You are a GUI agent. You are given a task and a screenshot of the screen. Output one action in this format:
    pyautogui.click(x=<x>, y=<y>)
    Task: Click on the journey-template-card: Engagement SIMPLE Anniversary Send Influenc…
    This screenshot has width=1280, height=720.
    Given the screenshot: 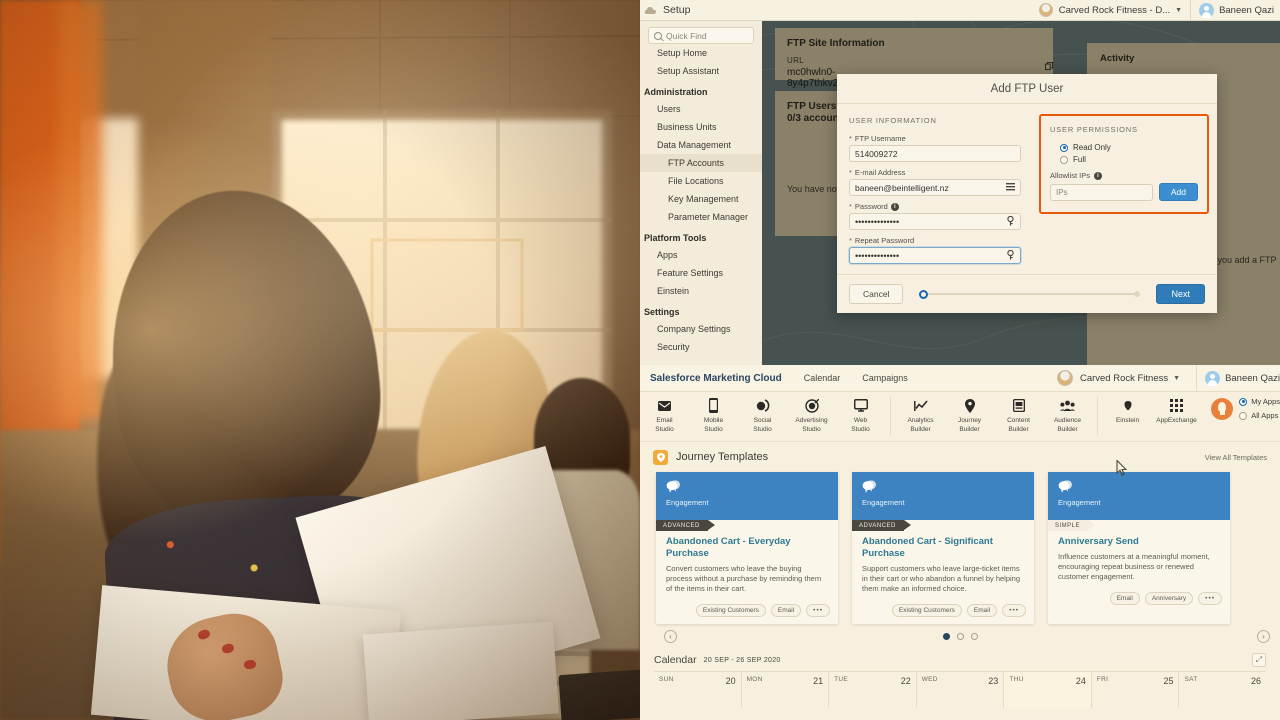 What is the action you would take?
    pyautogui.click(x=1139, y=548)
    